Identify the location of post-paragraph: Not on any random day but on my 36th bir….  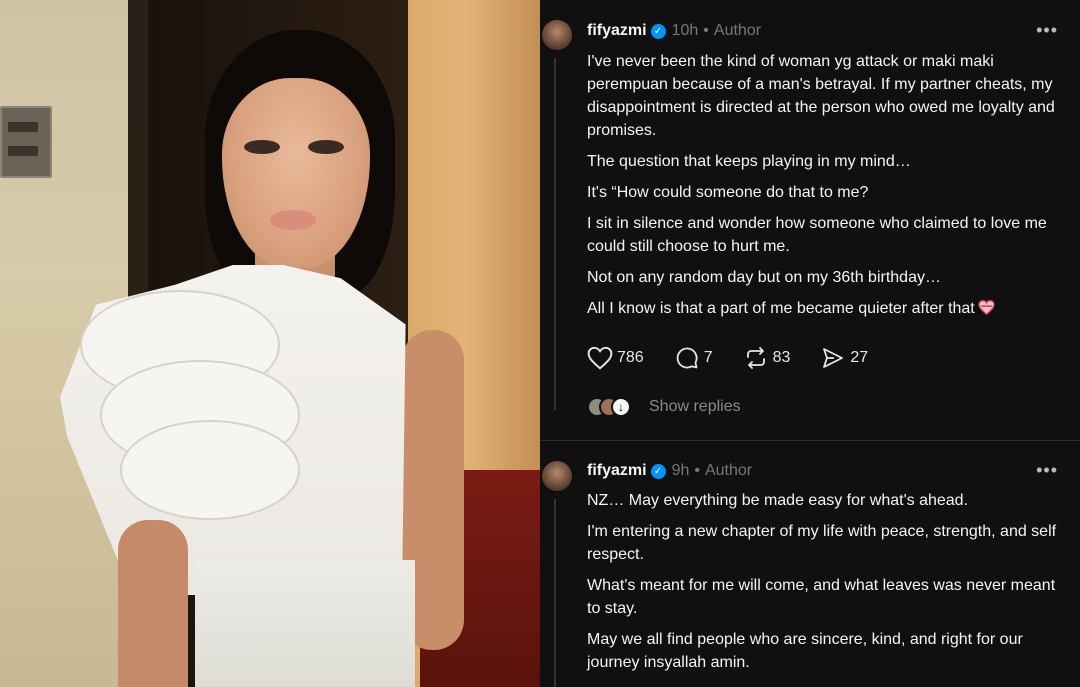
(764, 277).